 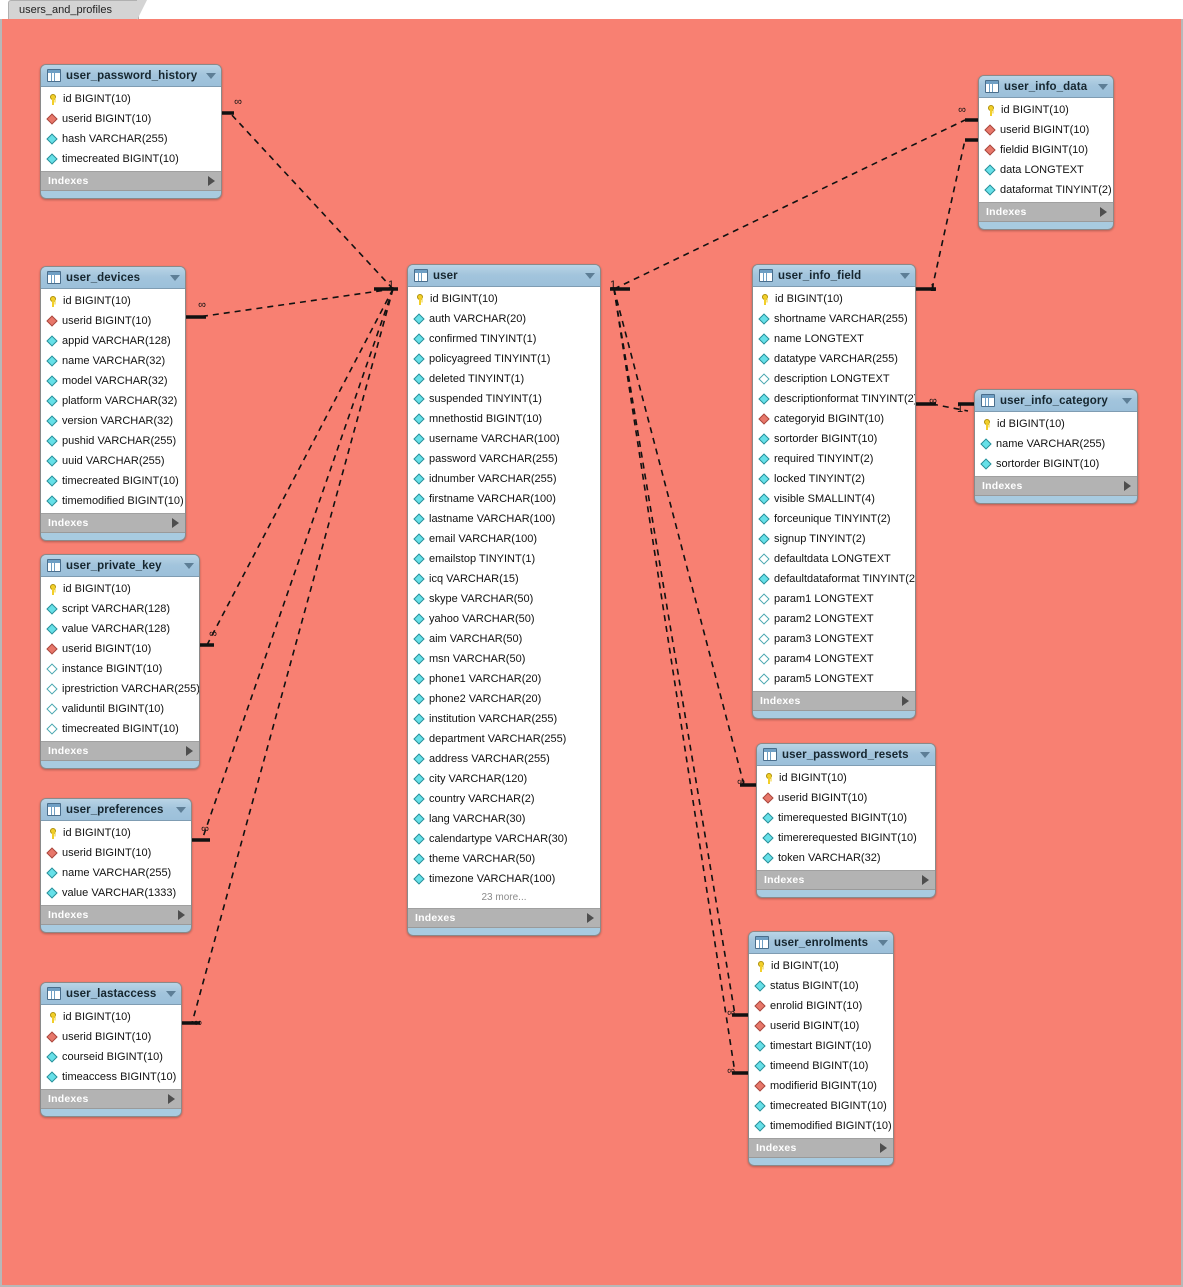 I want to click on column-row: name LONGTEXT, so click(x=834, y=339).